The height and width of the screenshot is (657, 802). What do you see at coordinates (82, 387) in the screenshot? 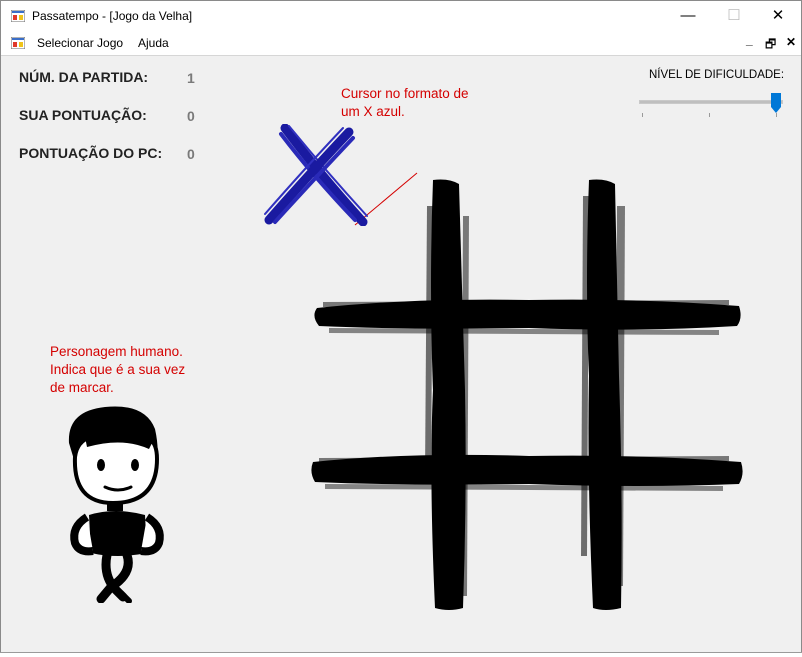
I see `human-annotation-line: de marcar.` at bounding box center [82, 387].